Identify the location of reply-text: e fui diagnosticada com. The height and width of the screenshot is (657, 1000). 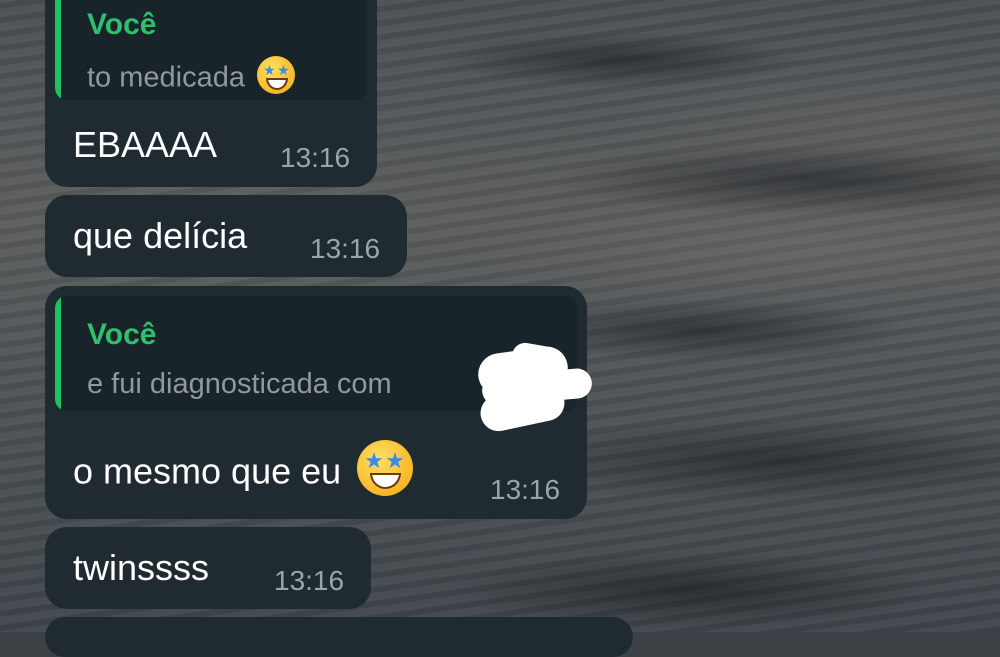
(239, 384).